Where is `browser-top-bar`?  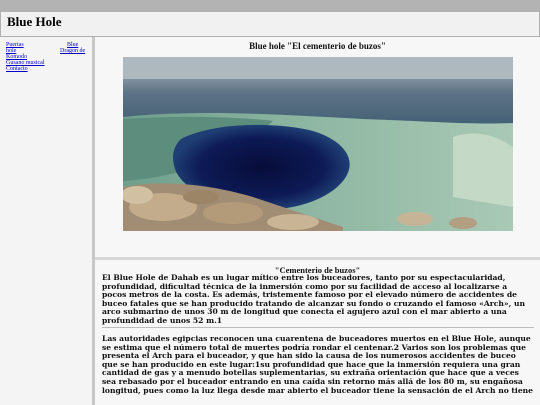 browser-top-bar is located at coordinates (270, 6).